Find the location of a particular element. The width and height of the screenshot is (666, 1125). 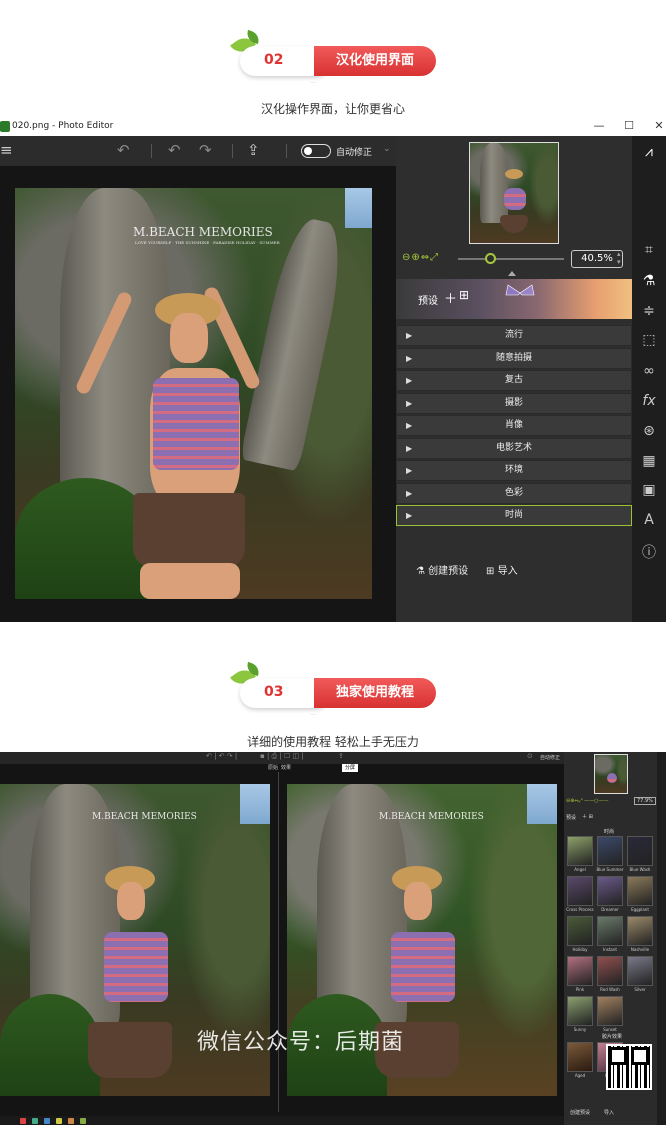

tool-rail is located at coordinates (661, 938).